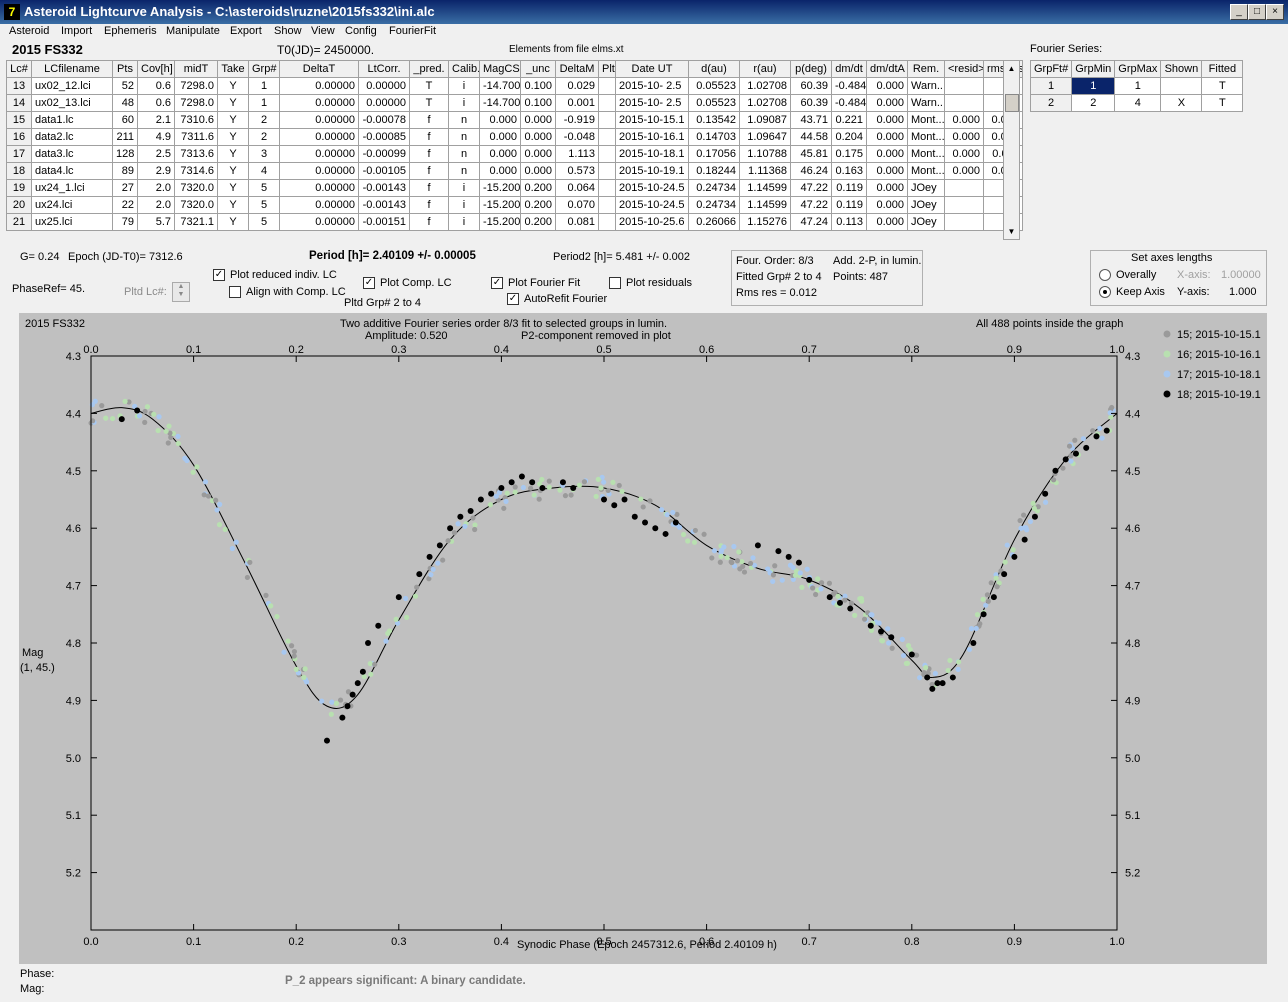 The width and height of the screenshot is (1288, 1002). What do you see at coordinates (615, 283) in the screenshot?
I see `checkbox-icon` at bounding box center [615, 283].